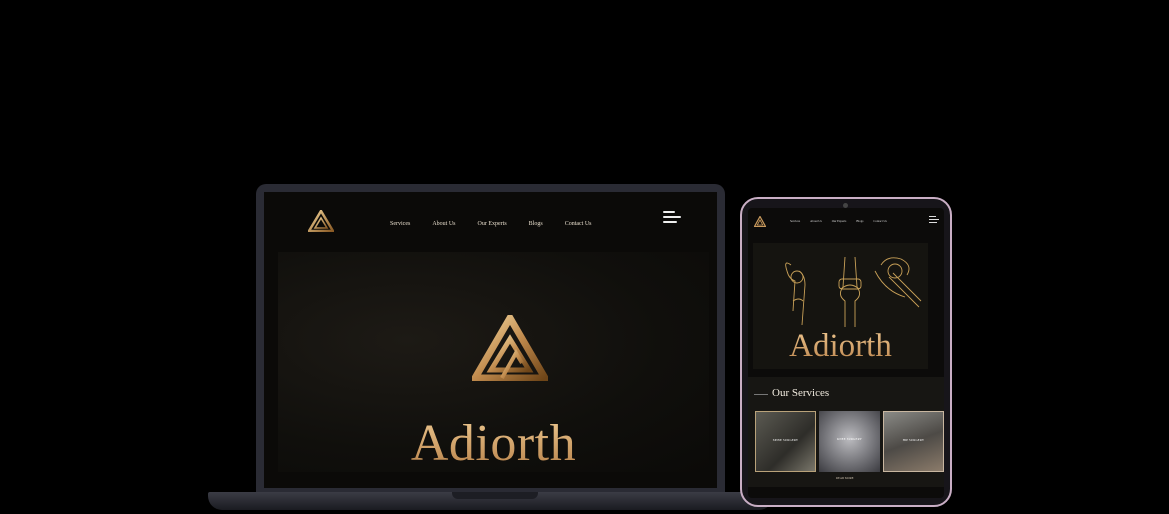  I want to click on divider, so click(761, 394).